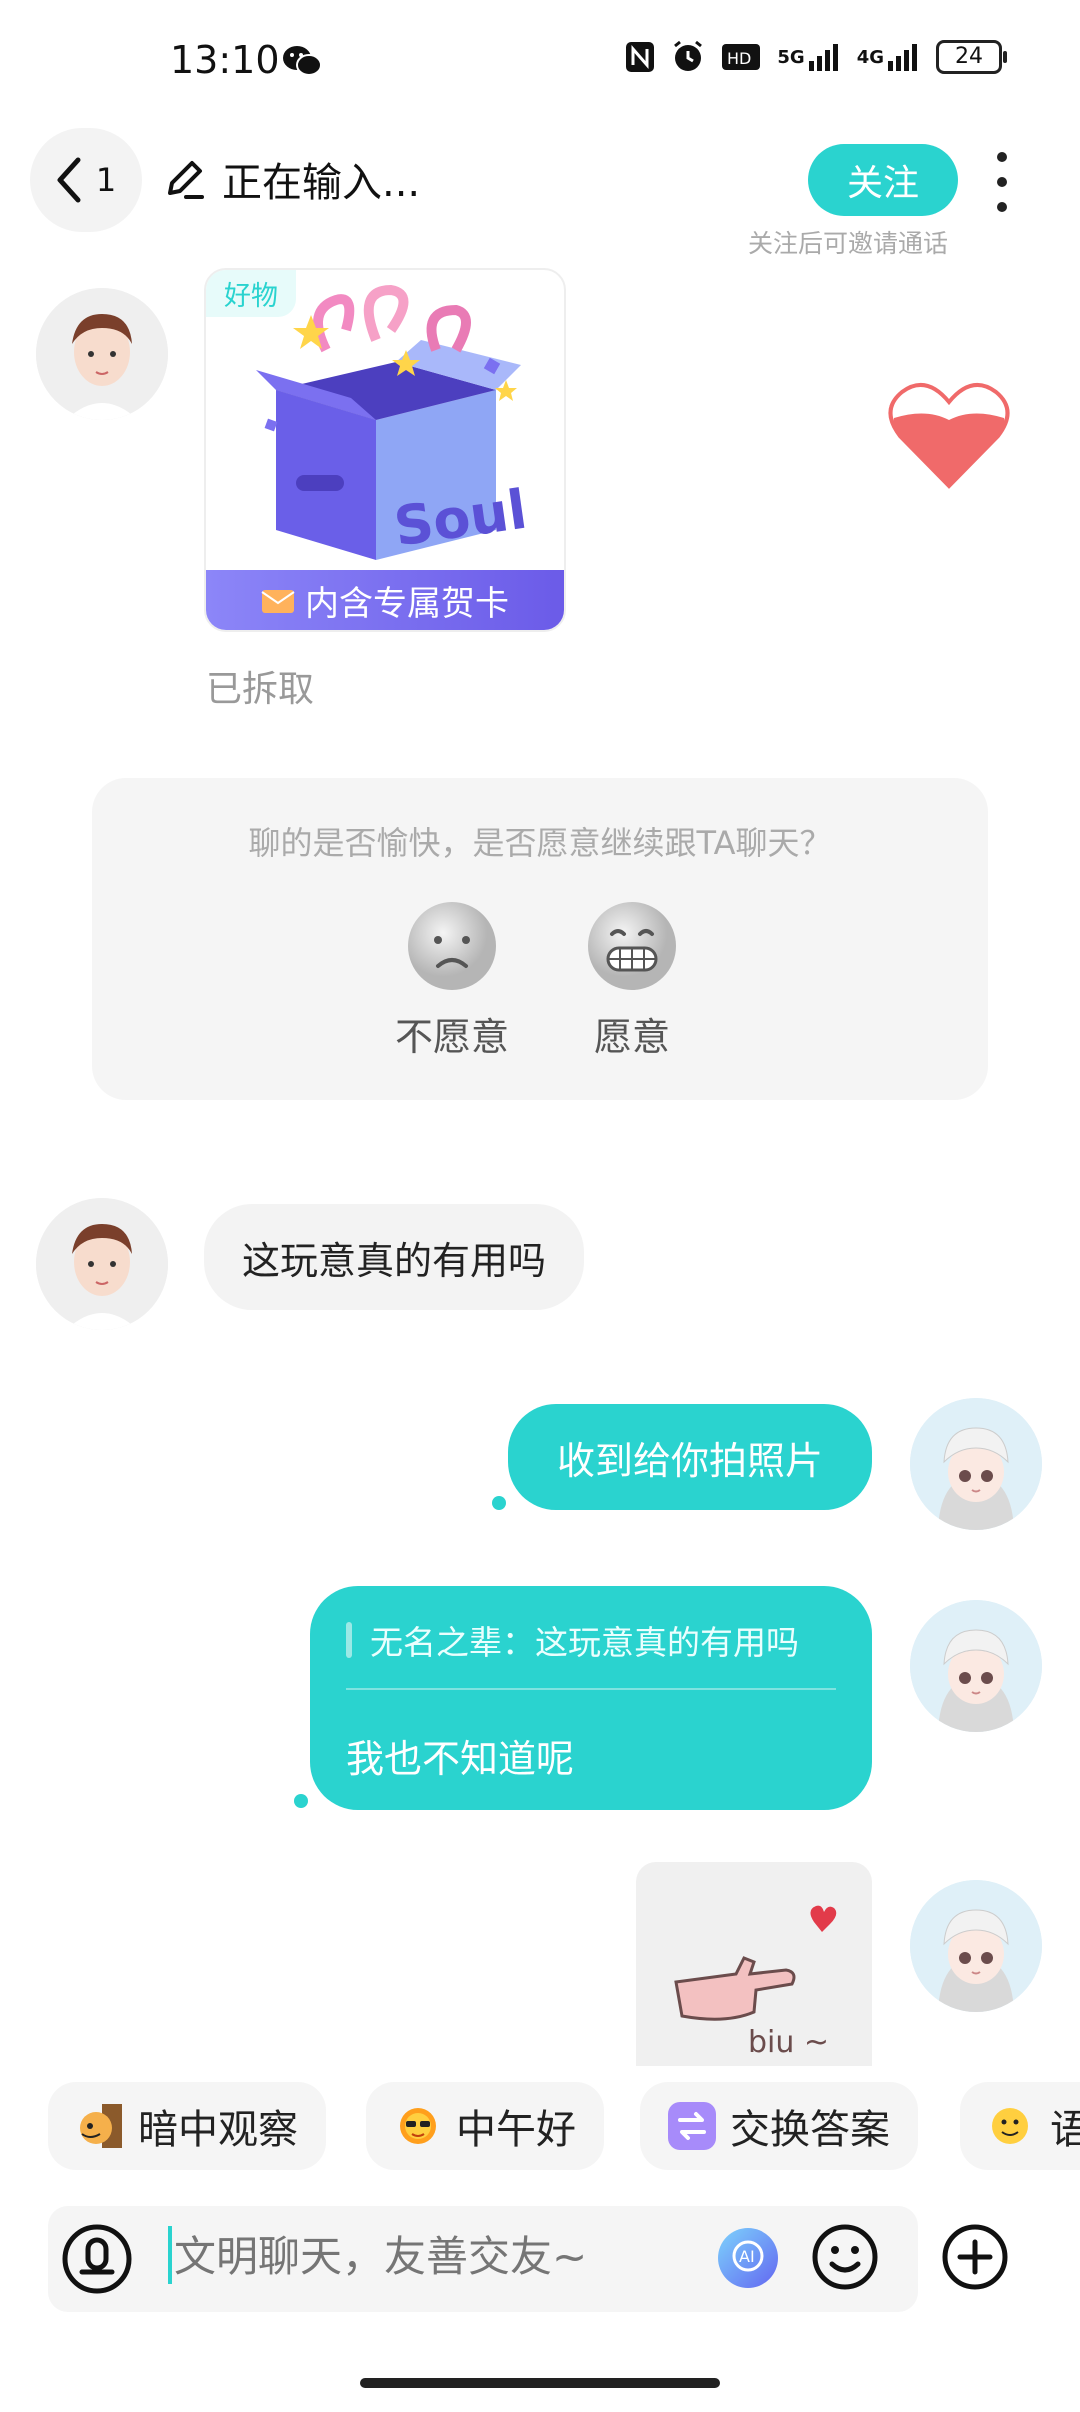 The width and height of the screenshot is (1080, 2412). I want to click on signal-5g-icon: 5G, so click(808, 57).